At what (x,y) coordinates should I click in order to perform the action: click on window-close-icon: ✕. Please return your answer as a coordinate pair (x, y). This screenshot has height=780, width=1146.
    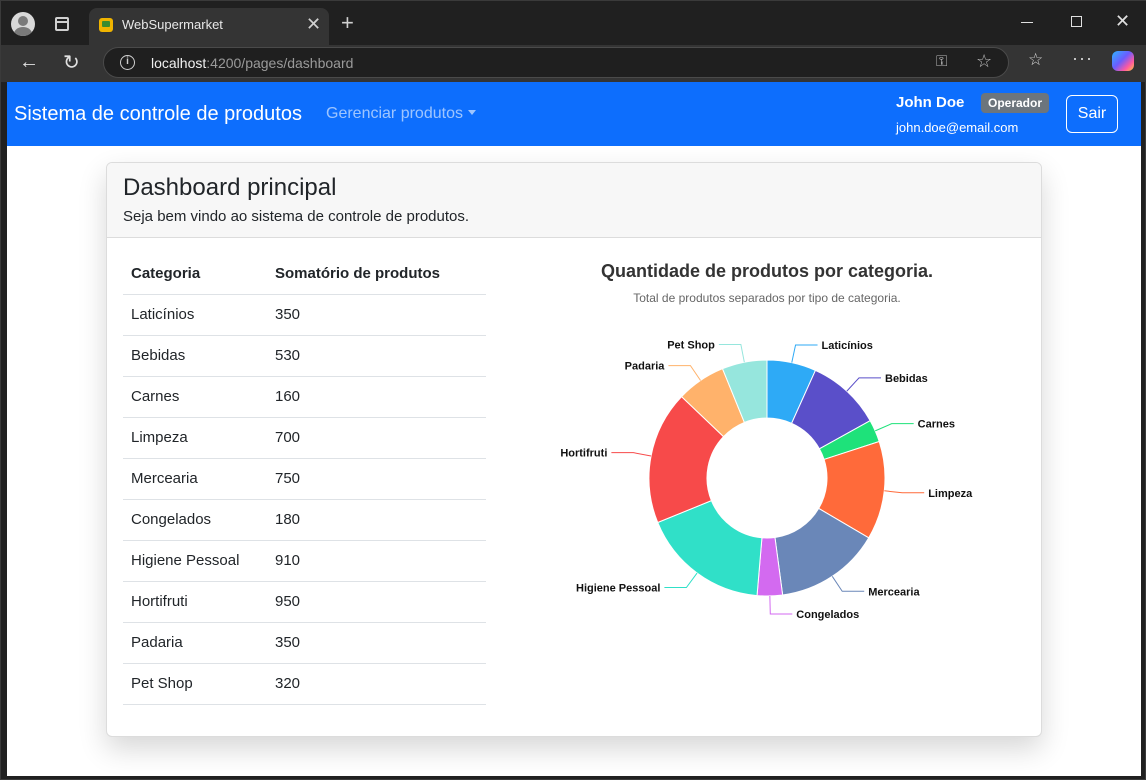
    Looking at the image, I should click on (1122, 21).